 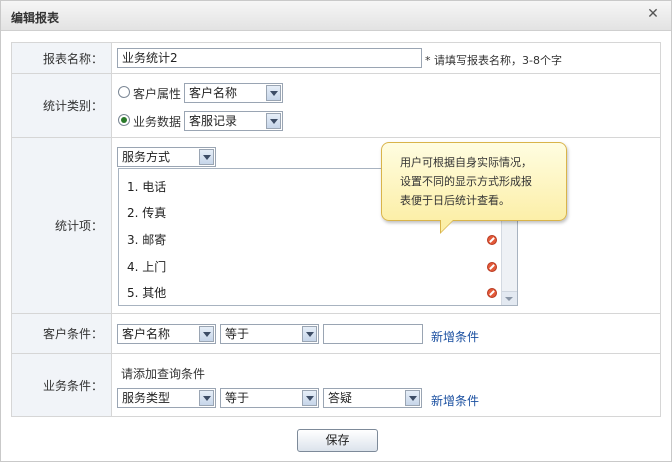 What do you see at coordinates (447, 226) in the screenshot?
I see `tooltip-tail-fill` at bounding box center [447, 226].